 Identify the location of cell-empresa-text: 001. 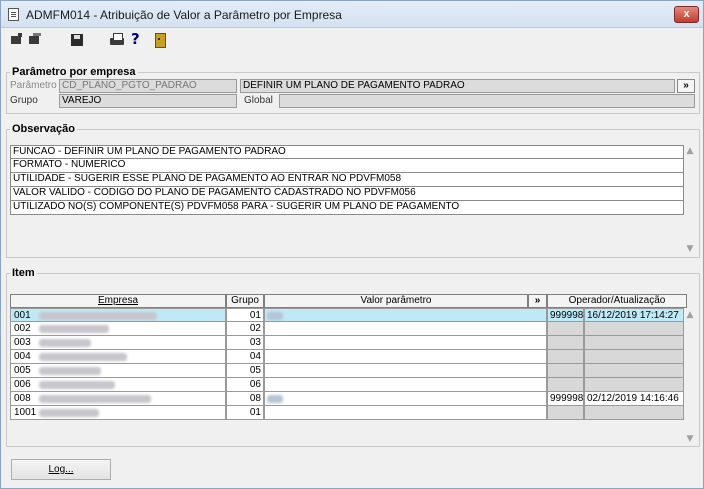
(22, 315).